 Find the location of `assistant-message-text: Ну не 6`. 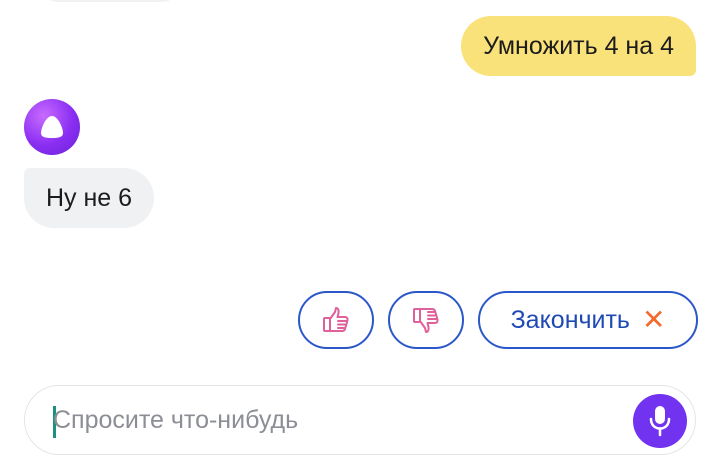

assistant-message-text: Ну не 6 is located at coordinates (89, 197).